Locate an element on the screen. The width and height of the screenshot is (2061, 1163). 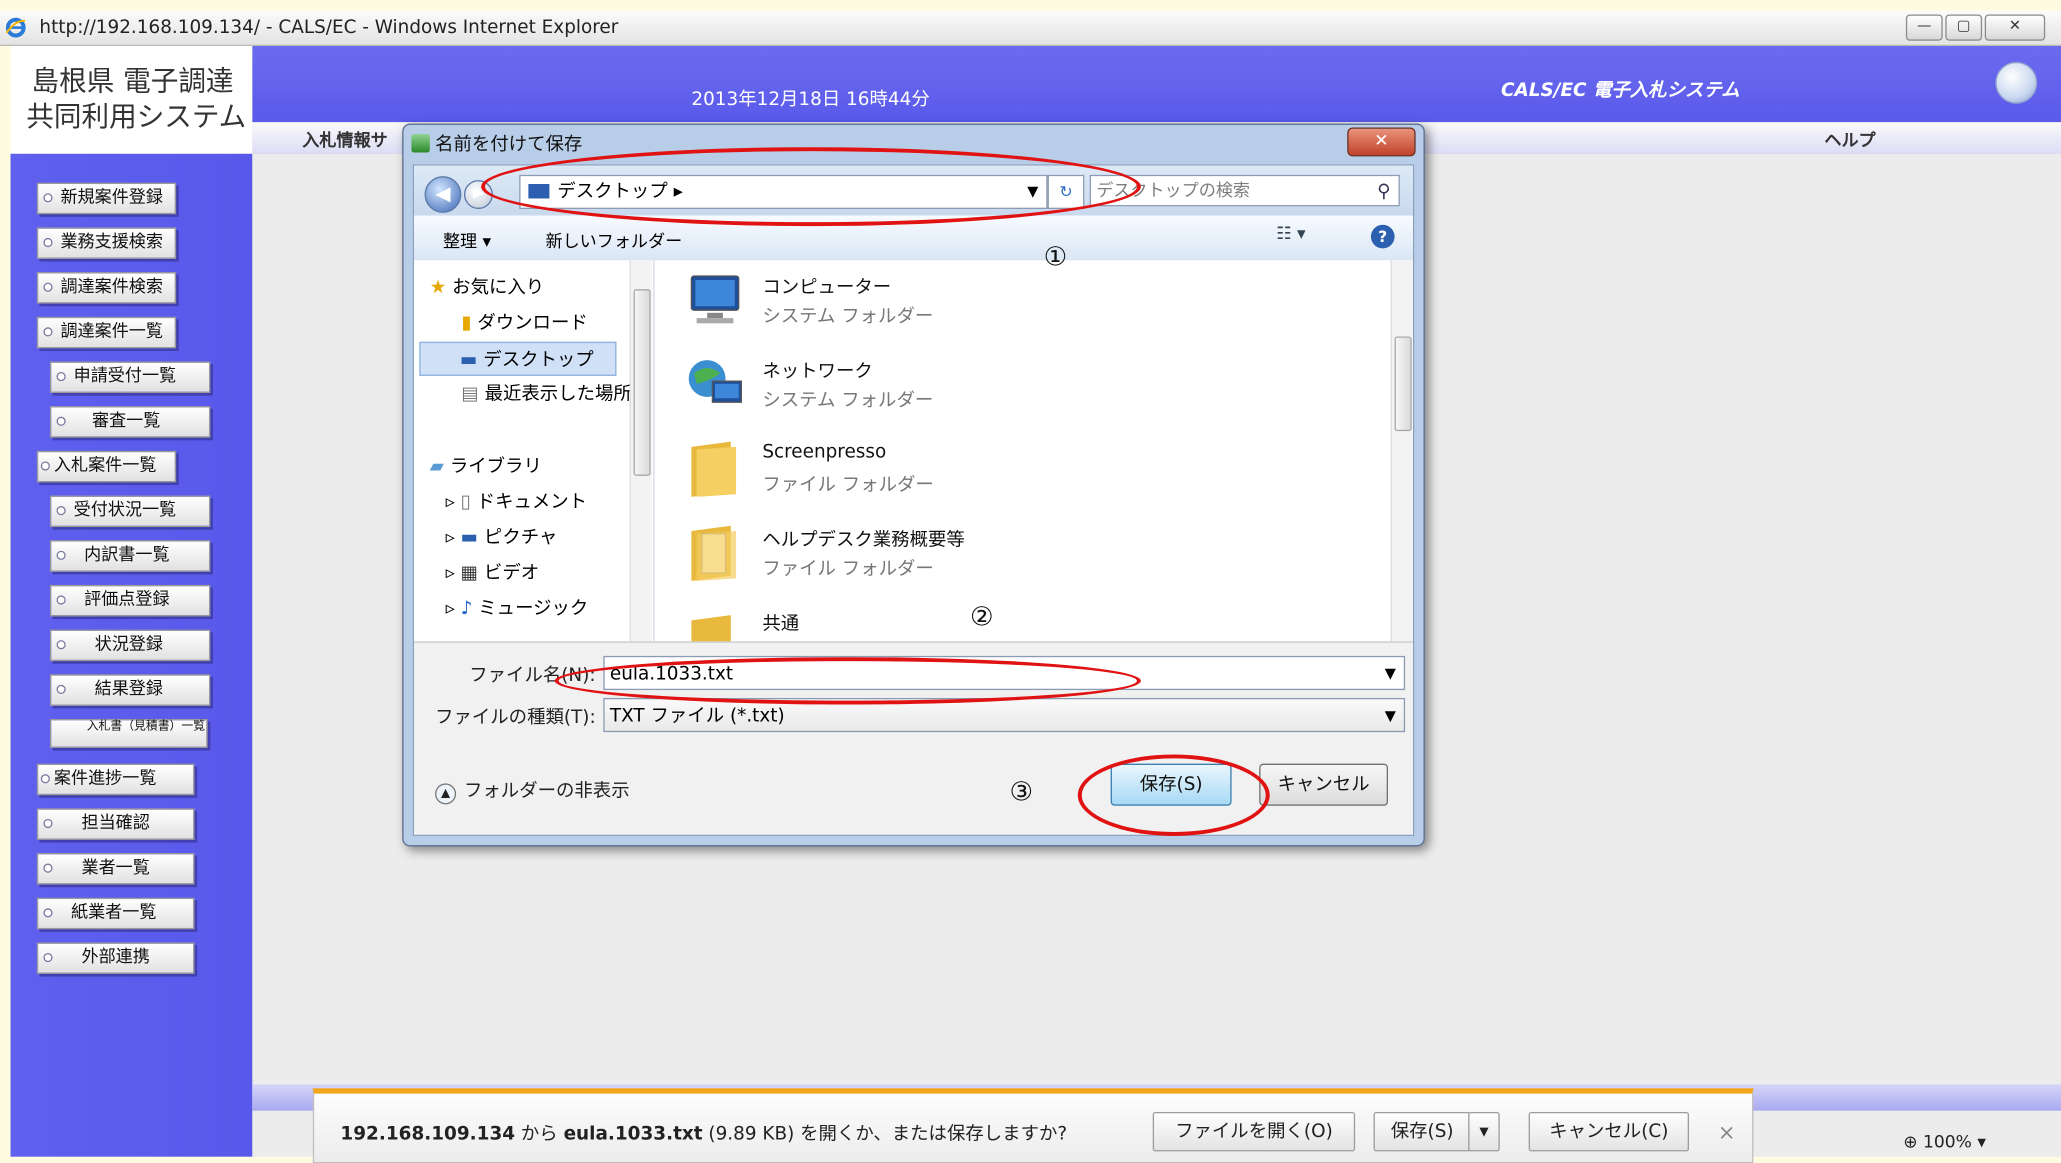
library-icon: ▰ is located at coordinates (436, 467).